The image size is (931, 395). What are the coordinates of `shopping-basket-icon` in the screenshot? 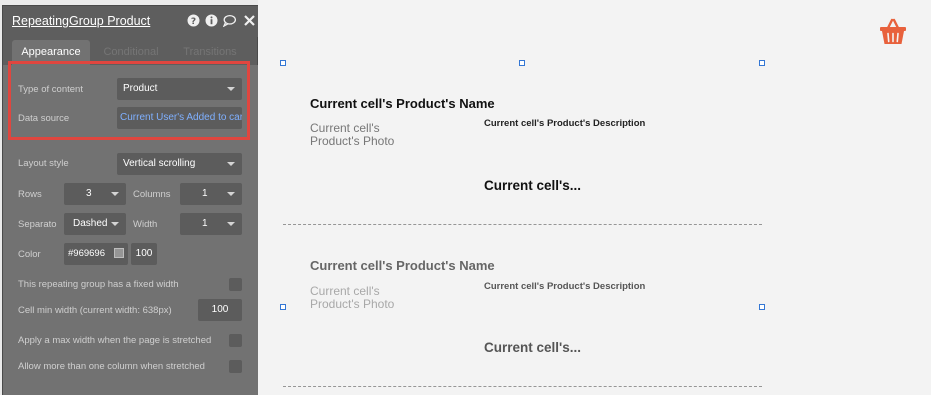 It's located at (893, 31).